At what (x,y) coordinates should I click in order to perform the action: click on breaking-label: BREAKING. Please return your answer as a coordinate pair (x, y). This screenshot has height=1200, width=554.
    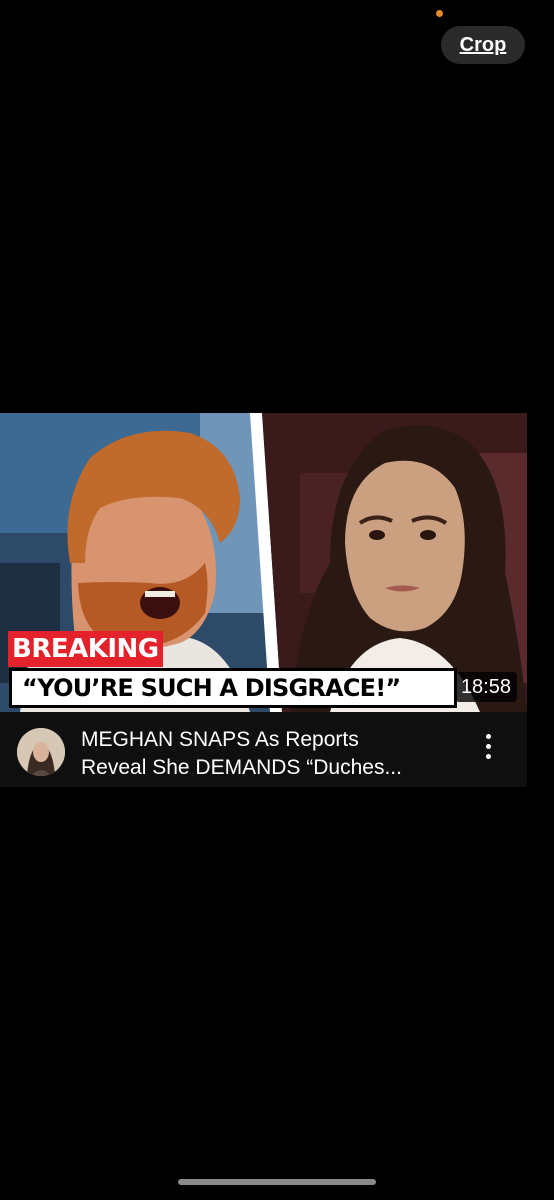
    Looking at the image, I should click on (85, 649).